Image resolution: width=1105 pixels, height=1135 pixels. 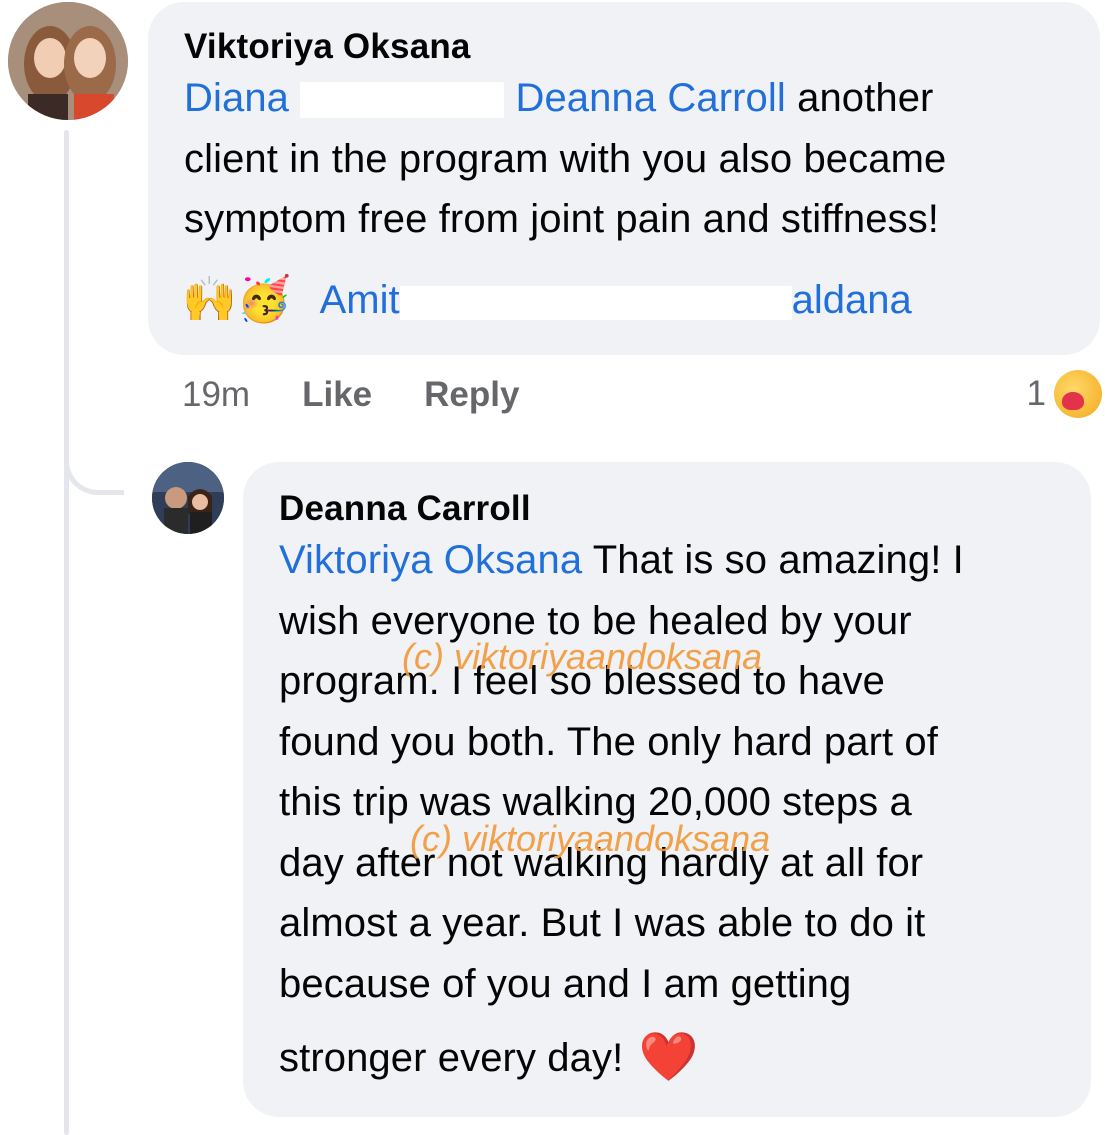 What do you see at coordinates (430, 560) in the screenshot?
I see `mention-link: Viktoriya Oksana` at bounding box center [430, 560].